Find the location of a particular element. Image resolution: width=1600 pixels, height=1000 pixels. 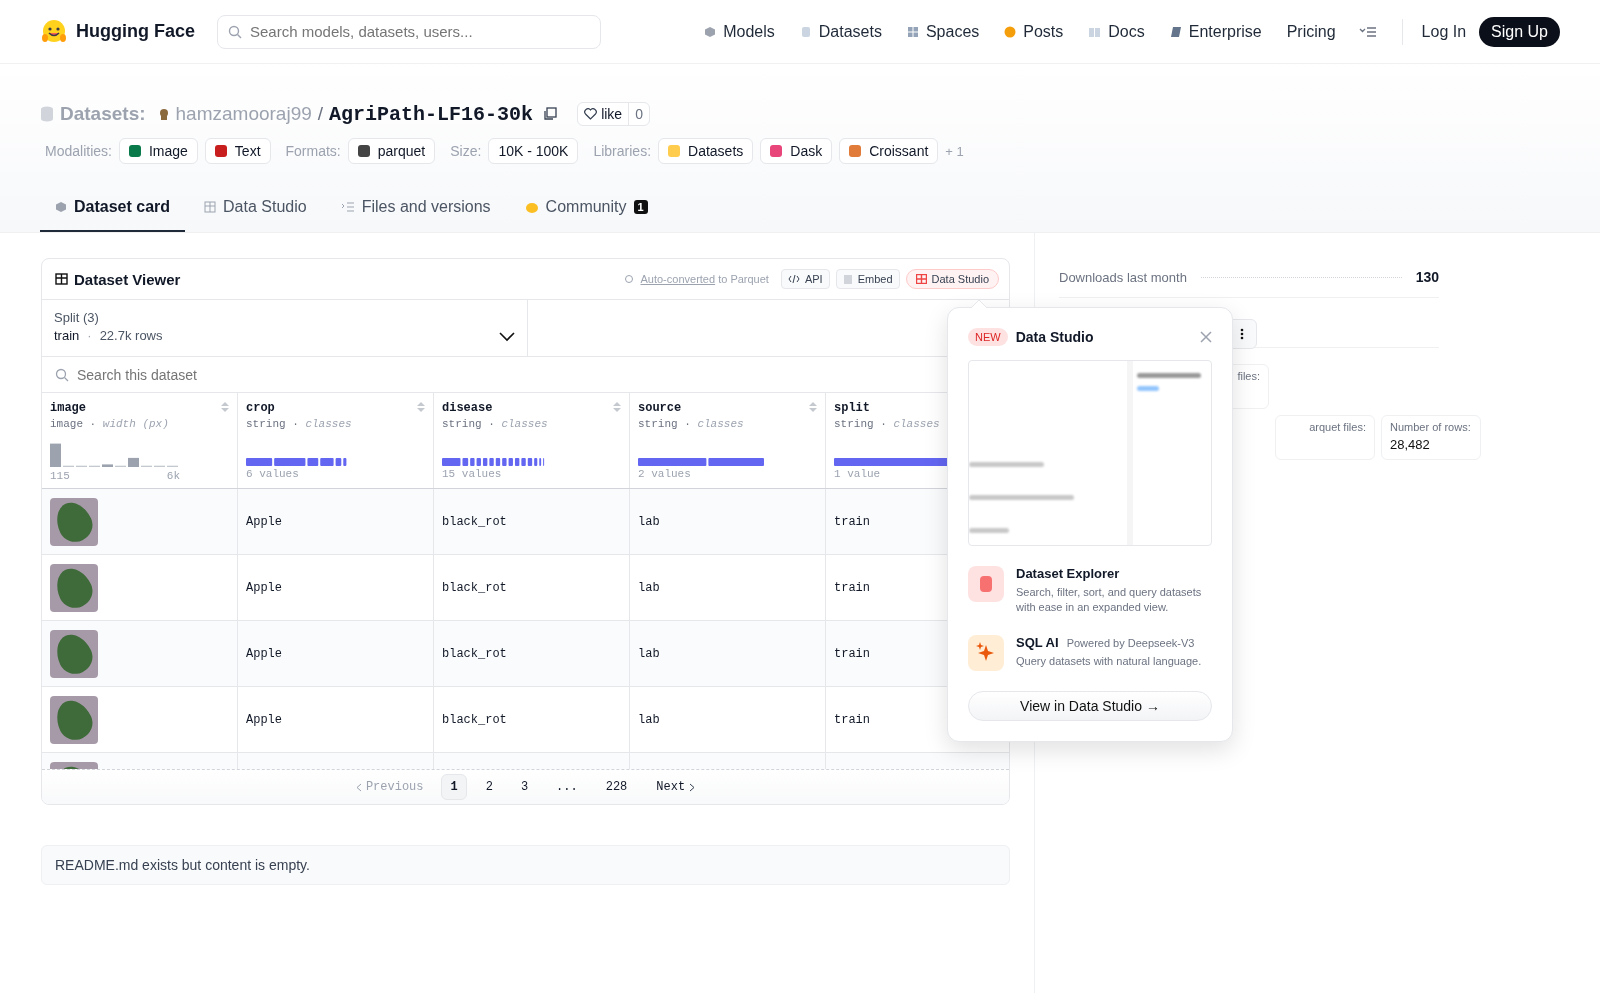

feature-title: SQL AI is located at coordinates (1037, 642).